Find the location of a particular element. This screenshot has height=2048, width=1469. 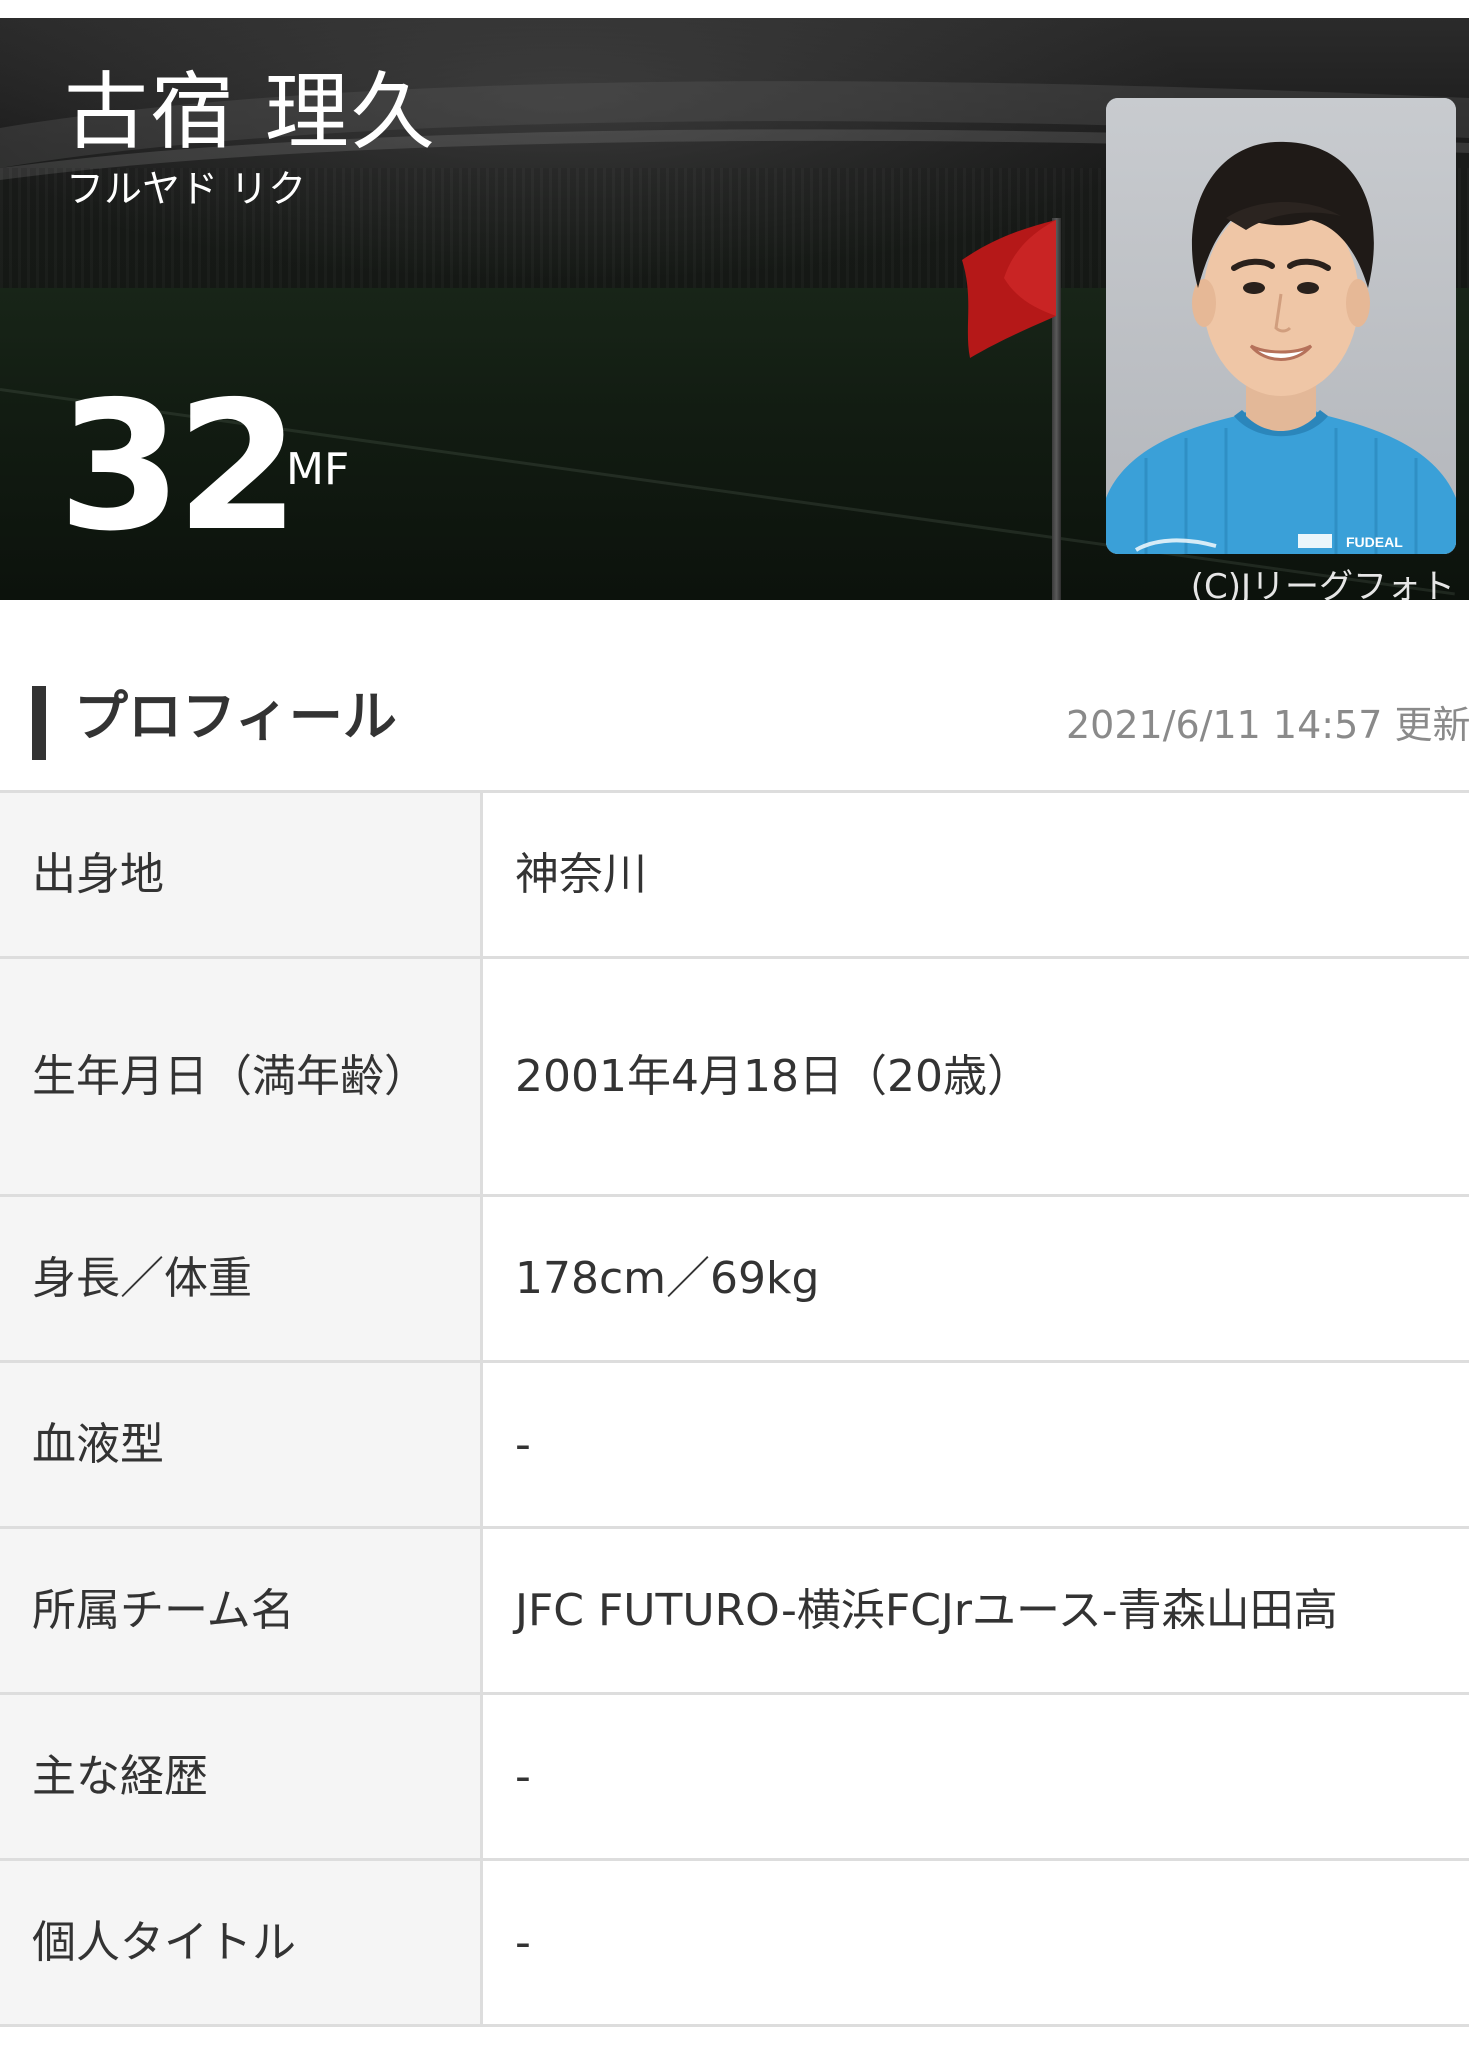

corner-flag-icon is located at coordinates (1009, 289).